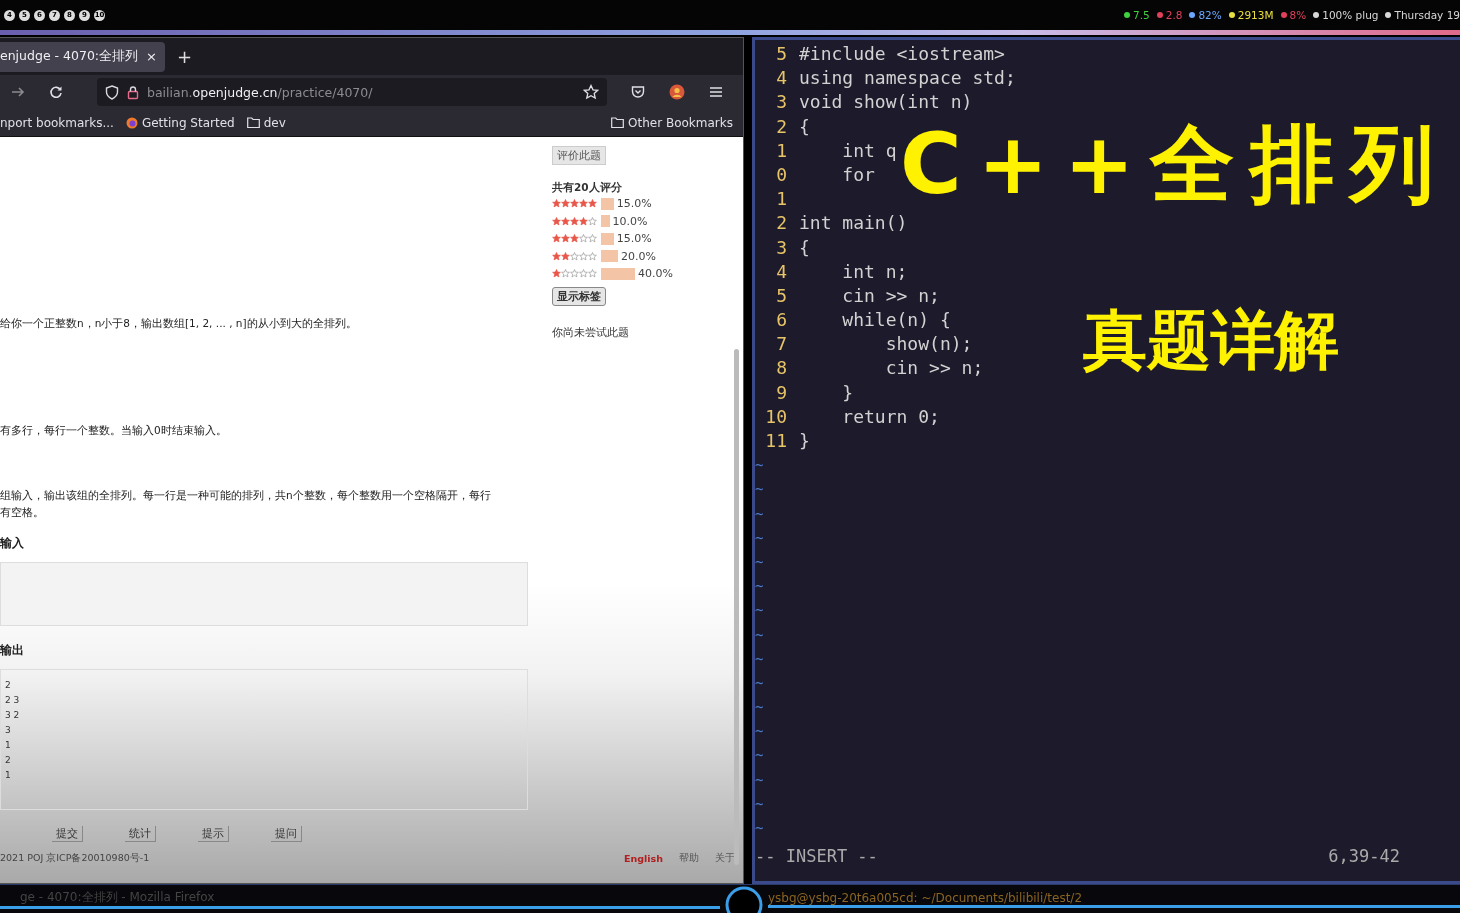 Image resolution: width=1460 pixels, height=913 pixels. What do you see at coordinates (638, 92) in the screenshot?
I see `pocket-icon` at bounding box center [638, 92].